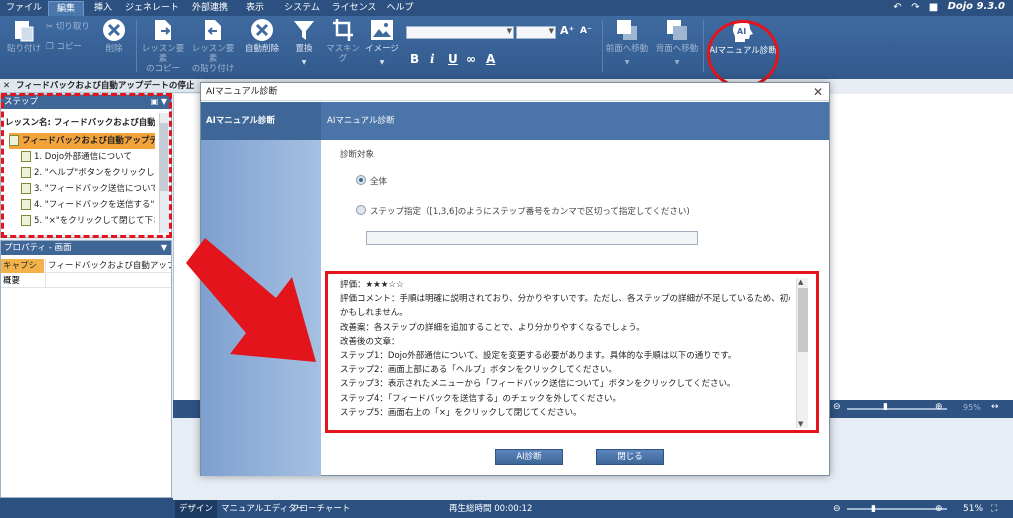 The width and height of the screenshot is (1013, 518). Describe the element at coordinates (66, 8) in the screenshot. I see `tab-edit: 編集` at that location.